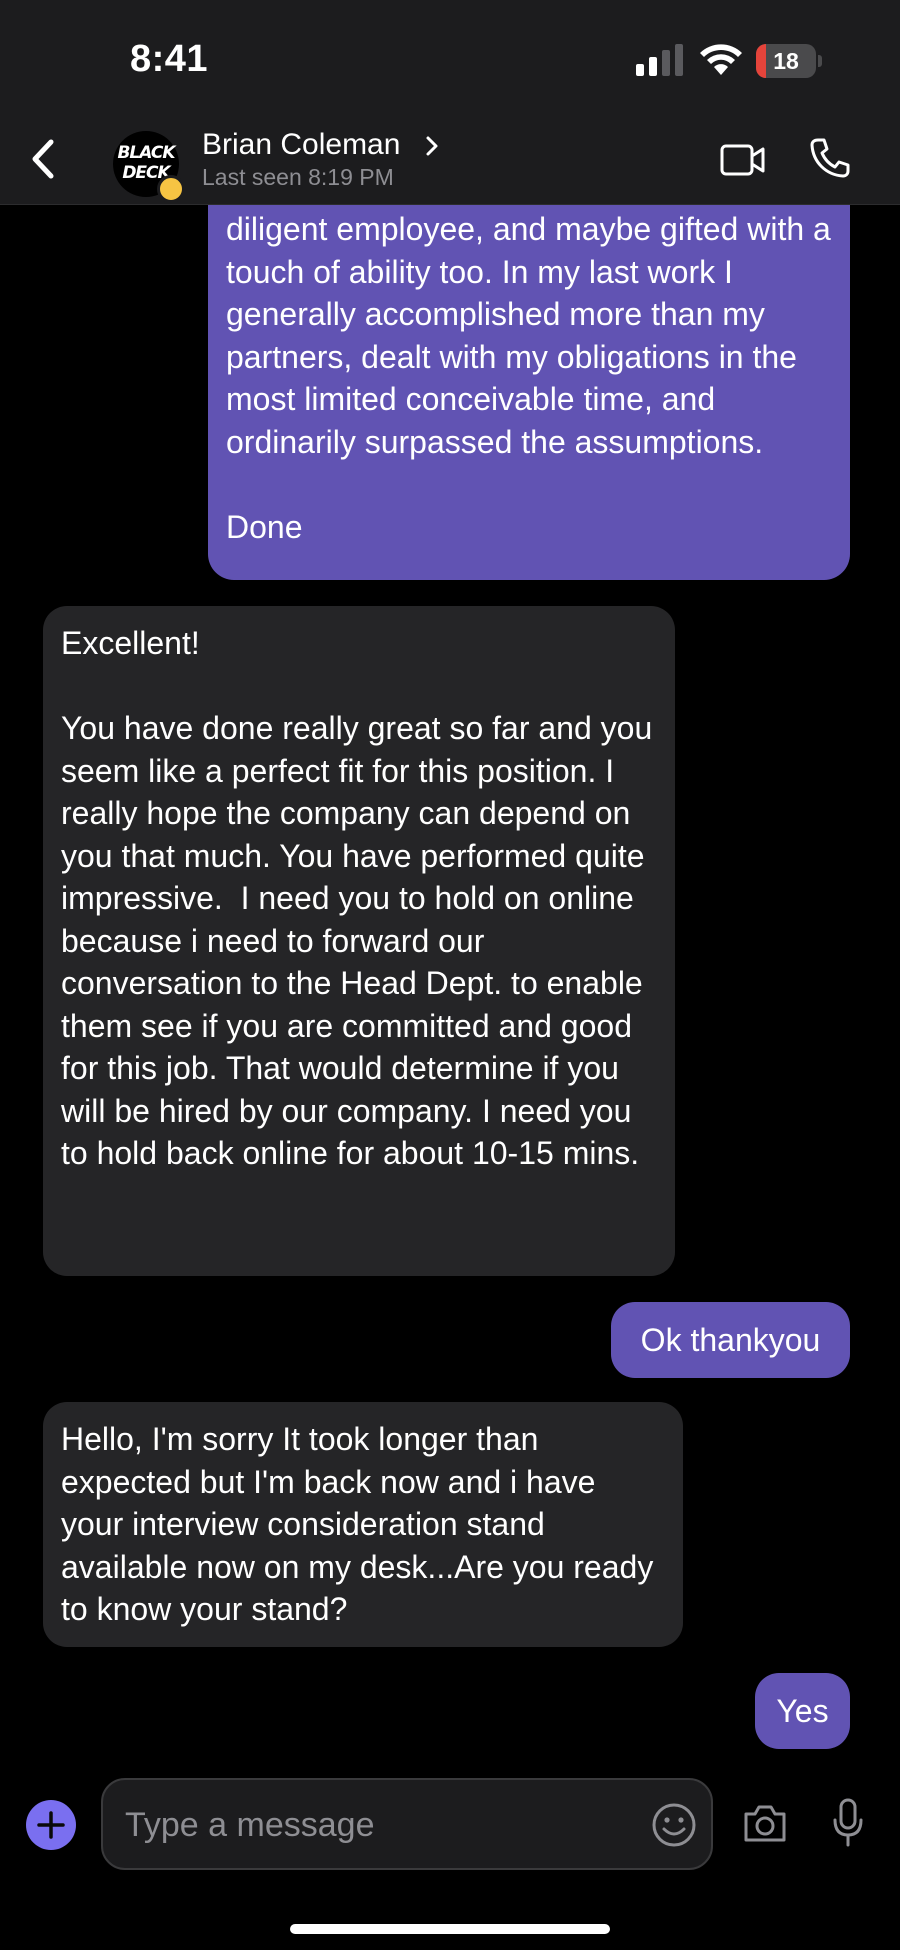 The image size is (900, 1950). I want to click on message-input-container, so click(407, 1824).